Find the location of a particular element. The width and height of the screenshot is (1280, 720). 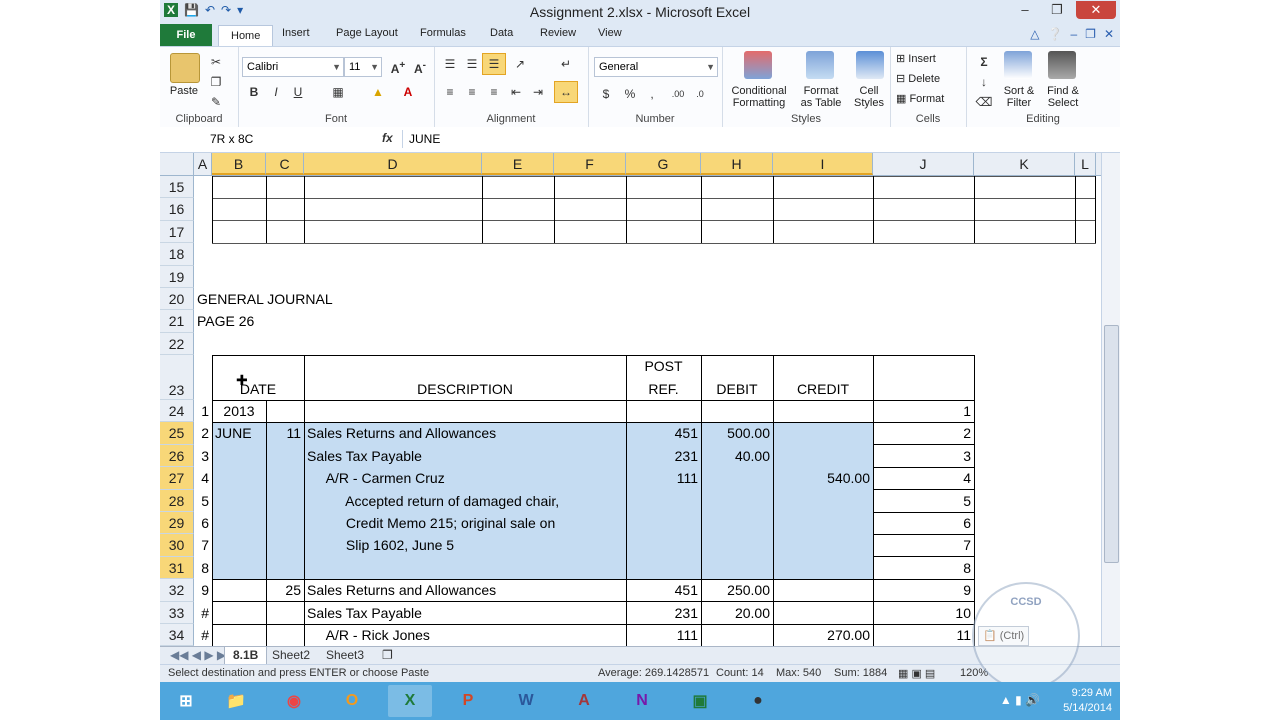

cell-d is located at coordinates (465, 411).